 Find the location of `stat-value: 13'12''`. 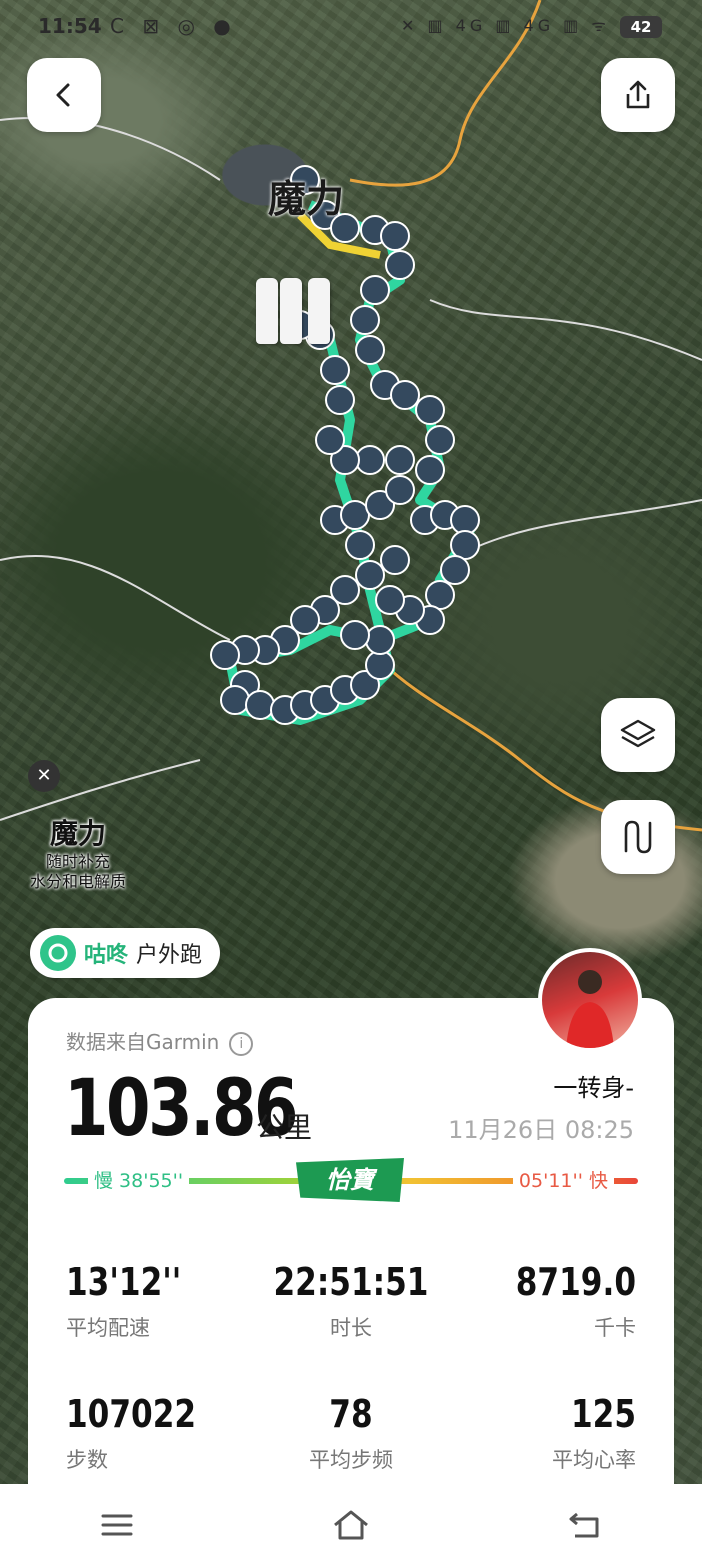

stat-value: 13'12'' is located at coordinates (124, 1282).